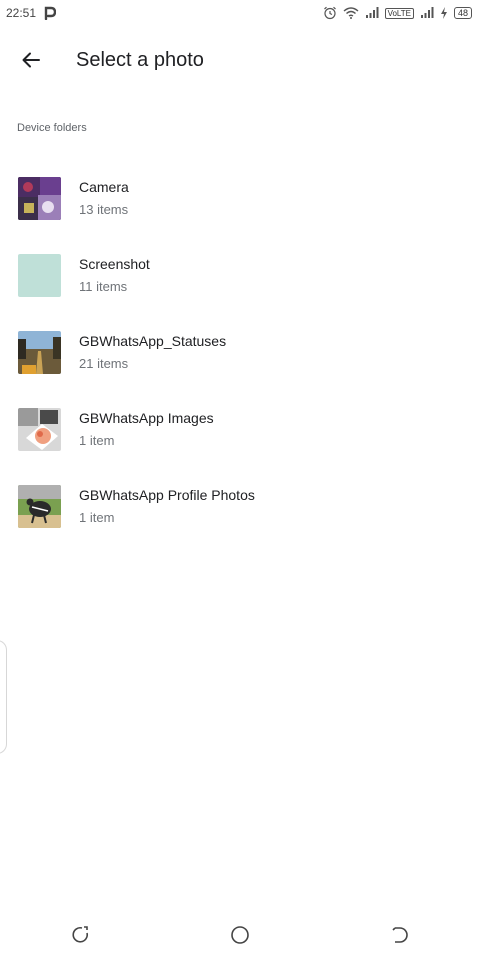 This screenshot has width=480, height=960. I want to click on home-icon, so click(240, 935).